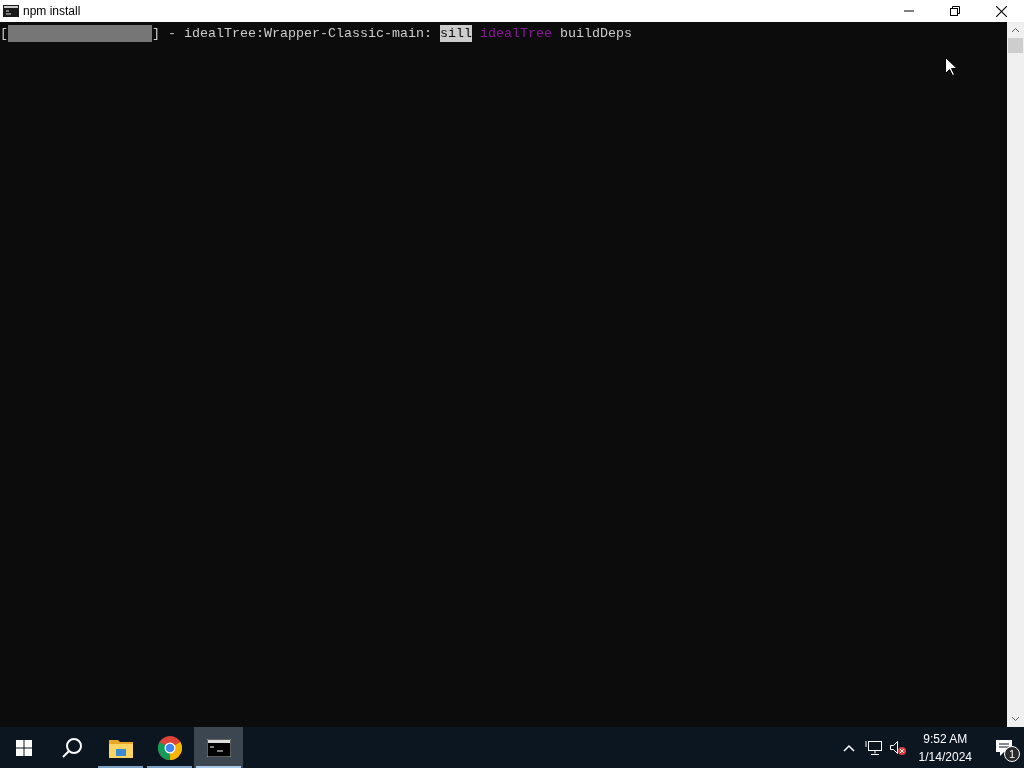  Describe the element at coordinates (873, 747) in the screenshot. I see `network-icon` at that location.